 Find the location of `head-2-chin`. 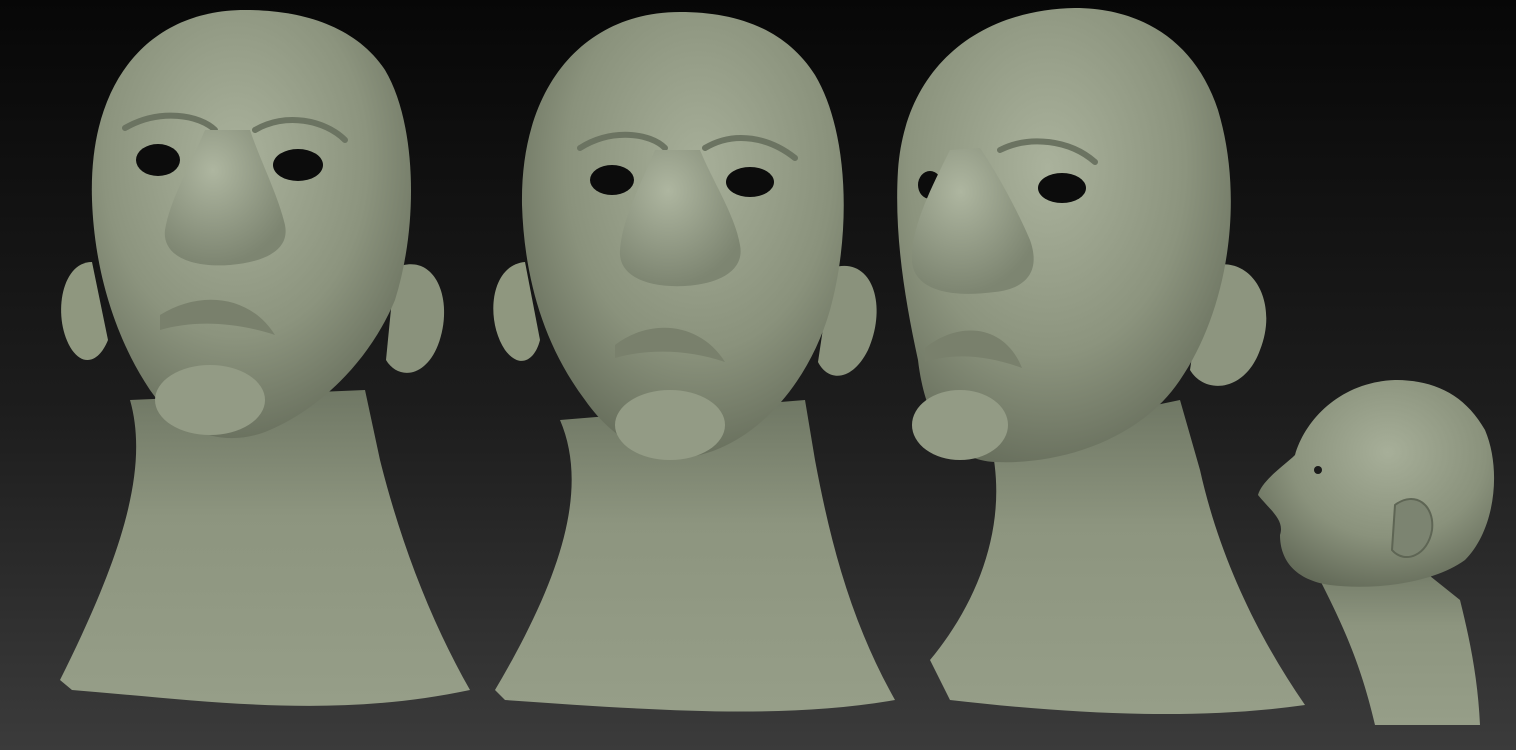

head-2-chin is located at coordinates (670, 425).